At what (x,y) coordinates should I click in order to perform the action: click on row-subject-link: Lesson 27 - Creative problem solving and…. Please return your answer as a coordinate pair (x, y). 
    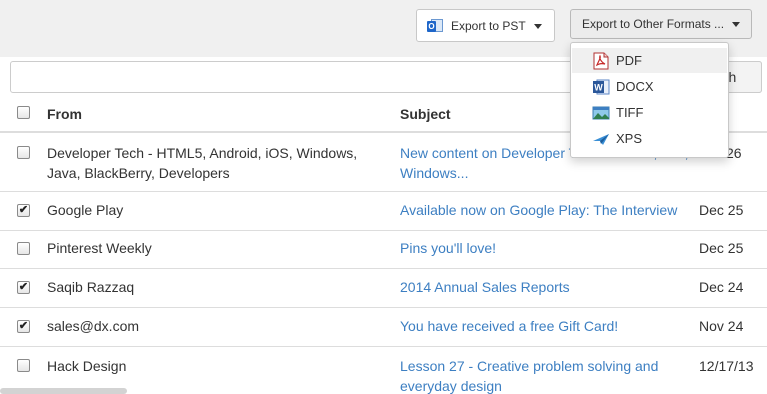
    Looking at the image, I should click on (545, 375).